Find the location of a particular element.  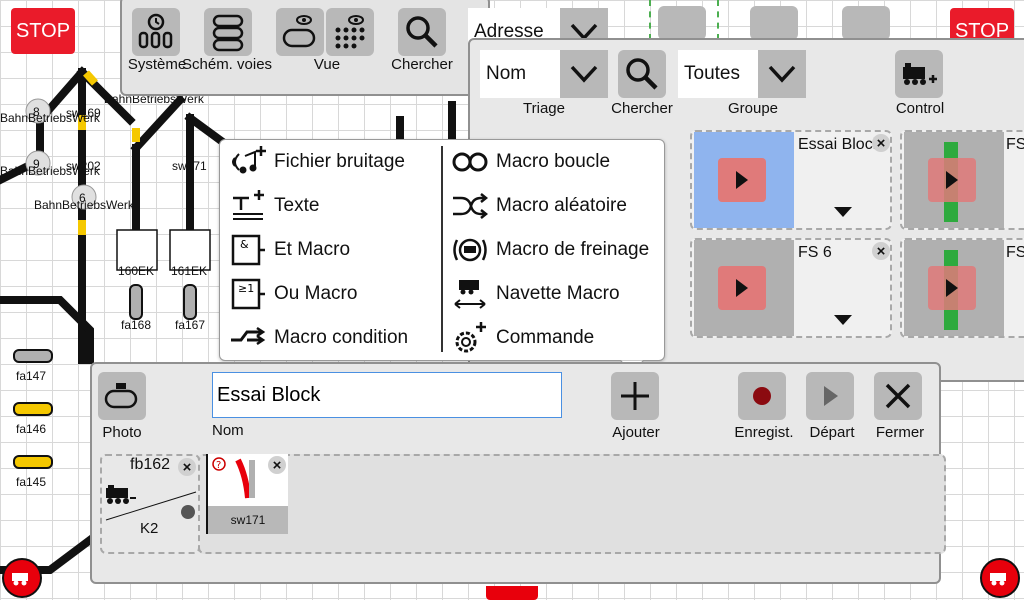

wrench-icon is located at coordinates (774, 23).